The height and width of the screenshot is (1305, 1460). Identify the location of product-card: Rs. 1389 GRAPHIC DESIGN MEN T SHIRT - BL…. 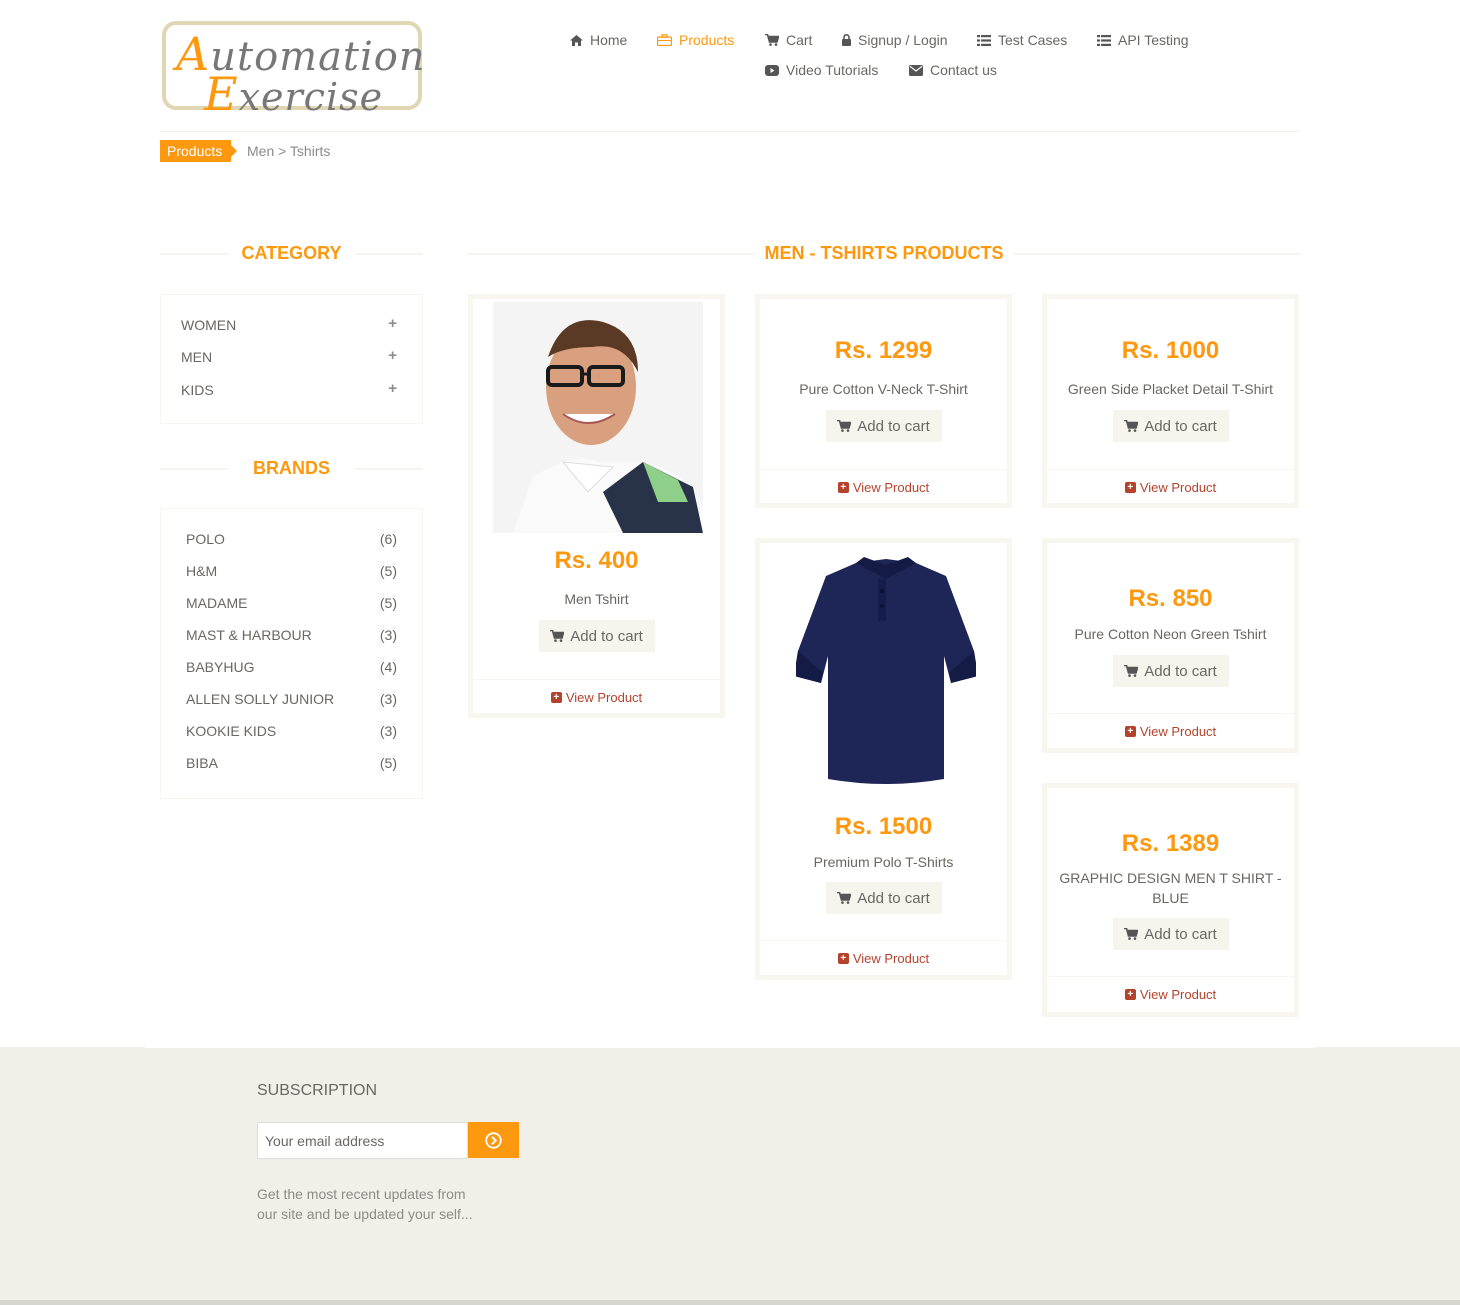
(1170, 900).